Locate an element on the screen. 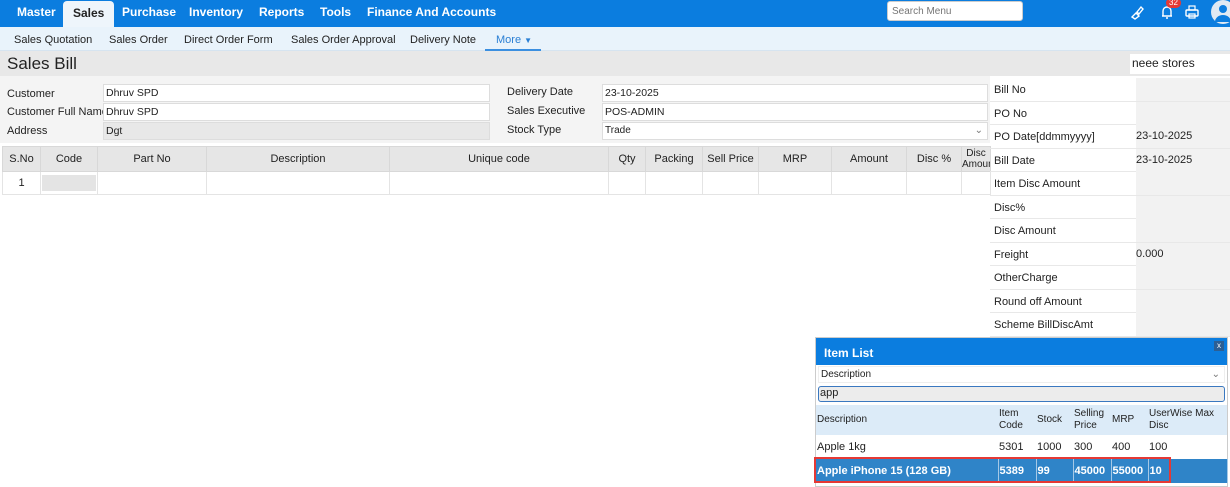  nav-purchase: Purchase is located at coordinates (149, 13).